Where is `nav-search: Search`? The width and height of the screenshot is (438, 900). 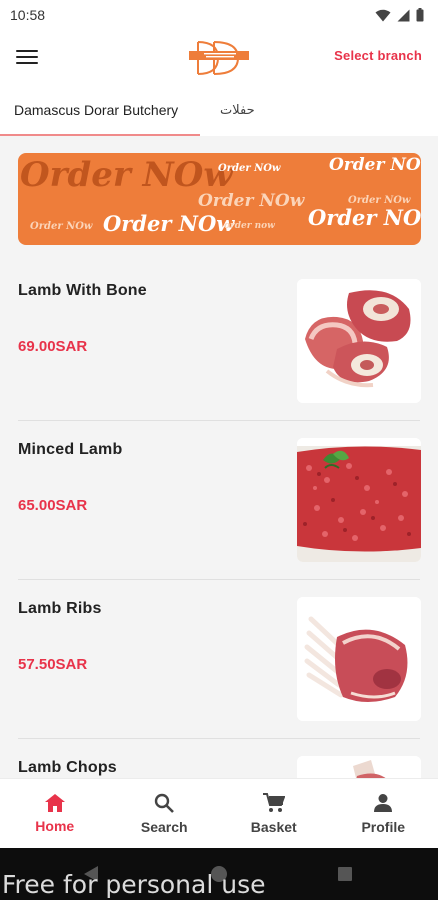
nav-search: Search is located at coordinates (165, 813).